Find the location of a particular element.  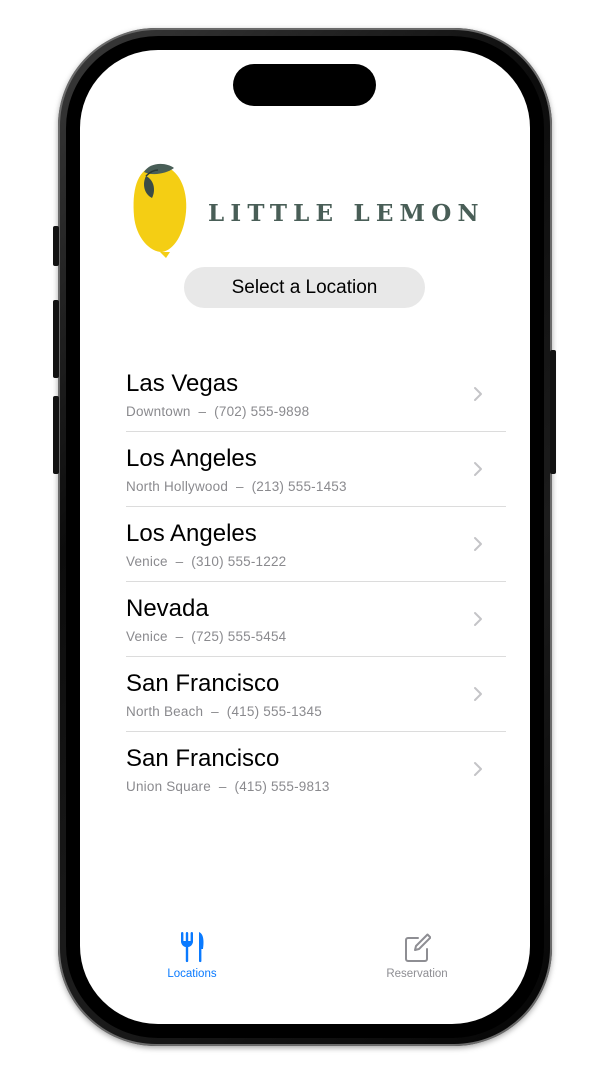

location-phone: (213) 555-1453 is located at coordinates (299, 486).